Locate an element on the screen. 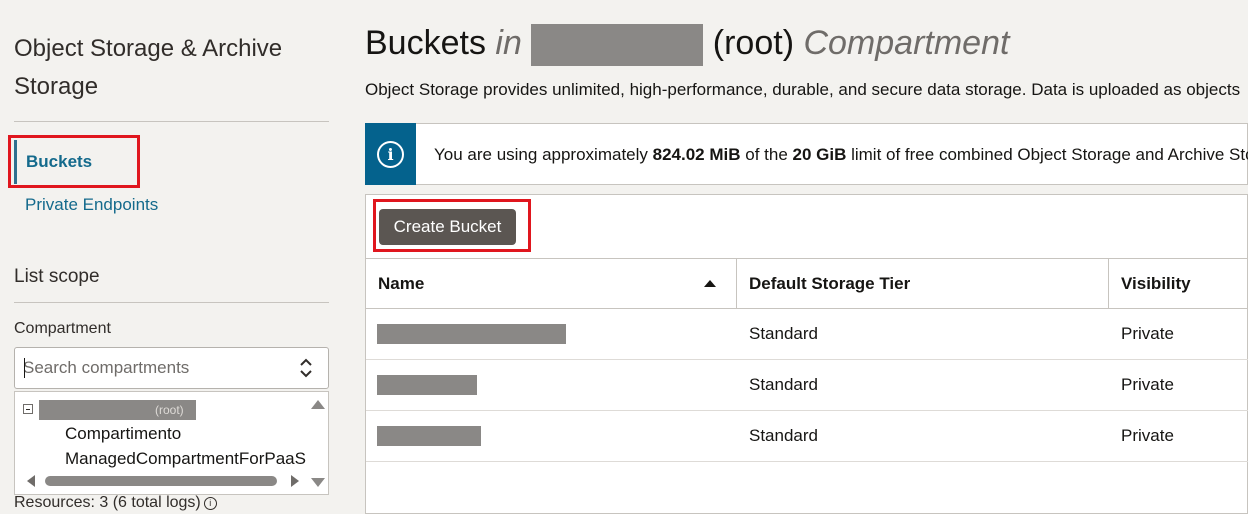  scroll-right-icon is located at coordinates (295, 481).